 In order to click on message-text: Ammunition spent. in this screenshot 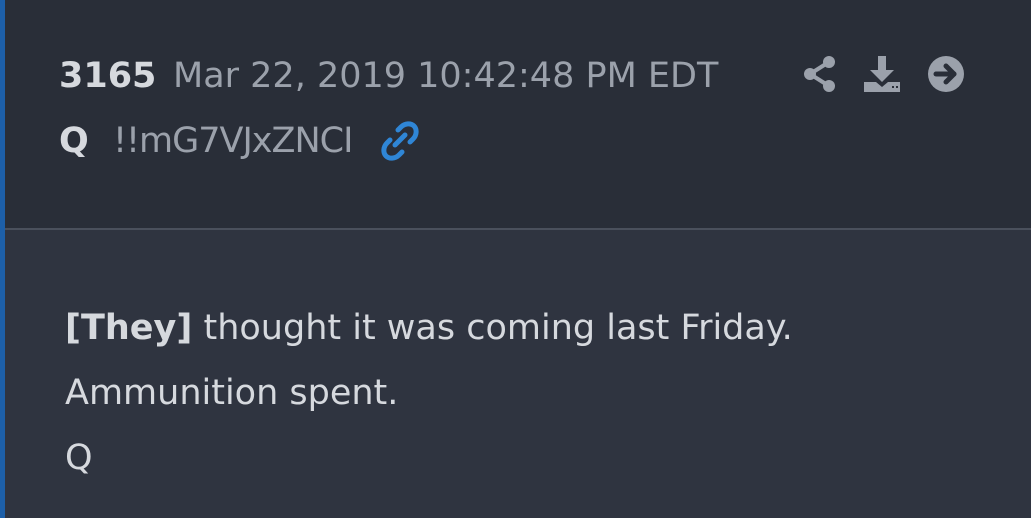, I will do `click(232, 393)`.